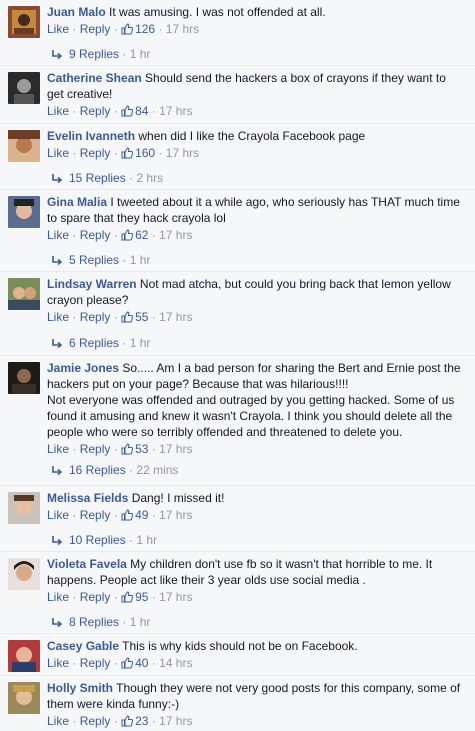 Image resolution: width=475 pixels, height=731 pixels. I want to click on view-replies-link: 6 Replies · 1 hr, so click(100, 344).